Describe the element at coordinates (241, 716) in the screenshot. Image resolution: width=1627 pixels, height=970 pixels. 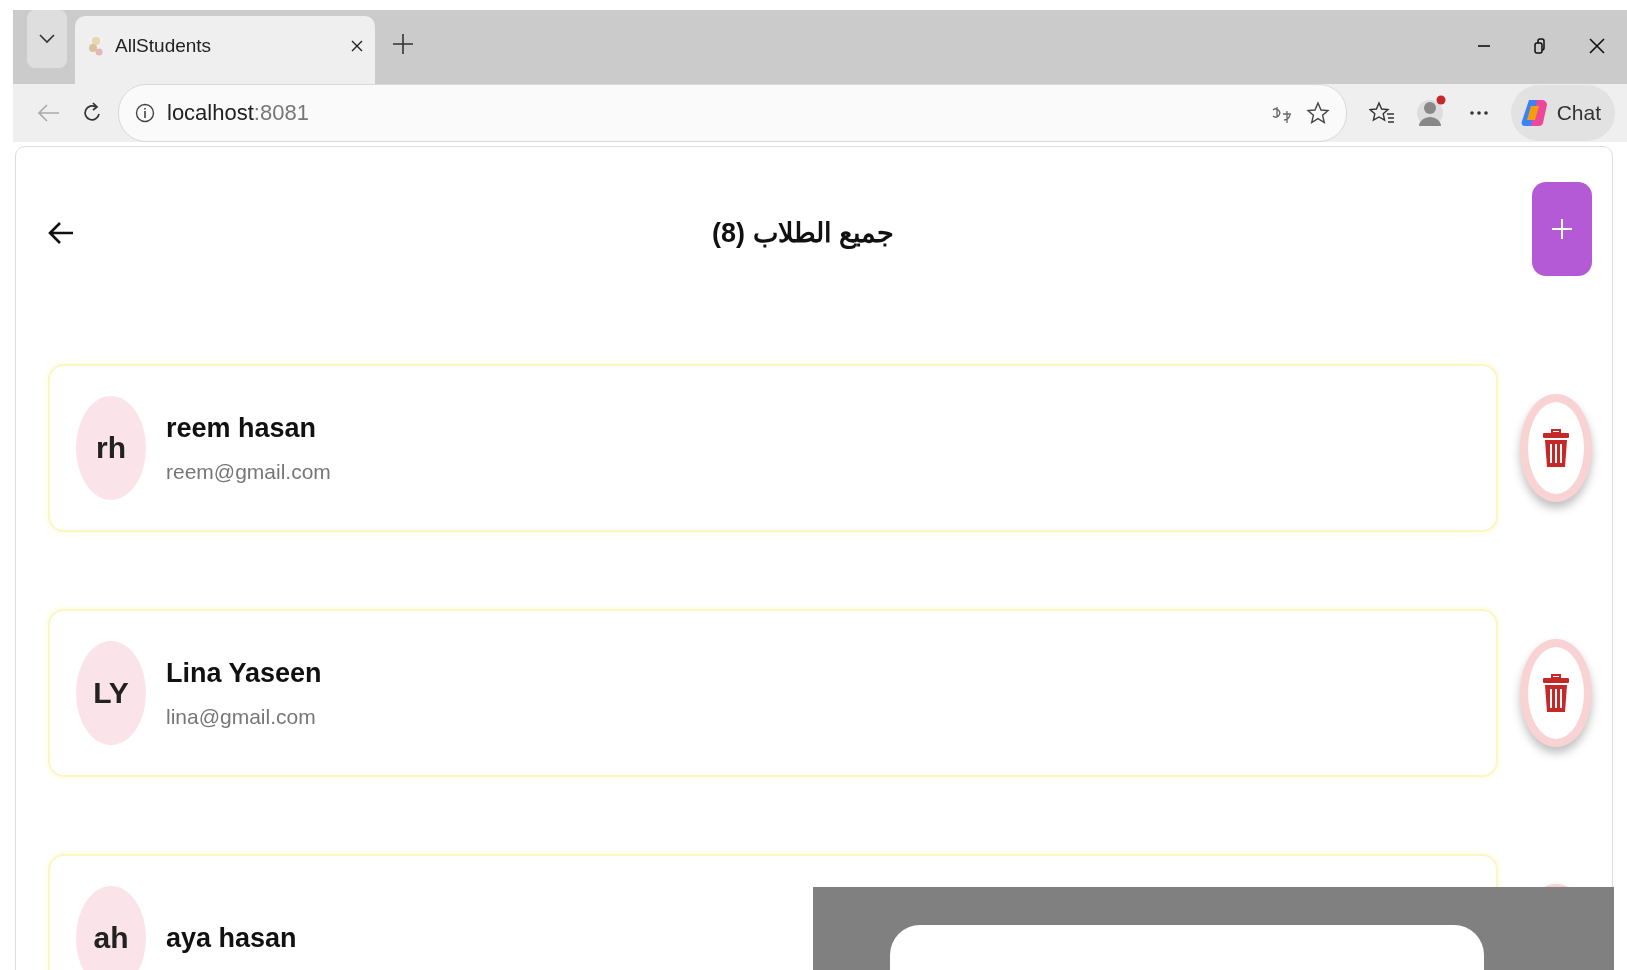
I see `student-email: lina@gmail.com` at that location.